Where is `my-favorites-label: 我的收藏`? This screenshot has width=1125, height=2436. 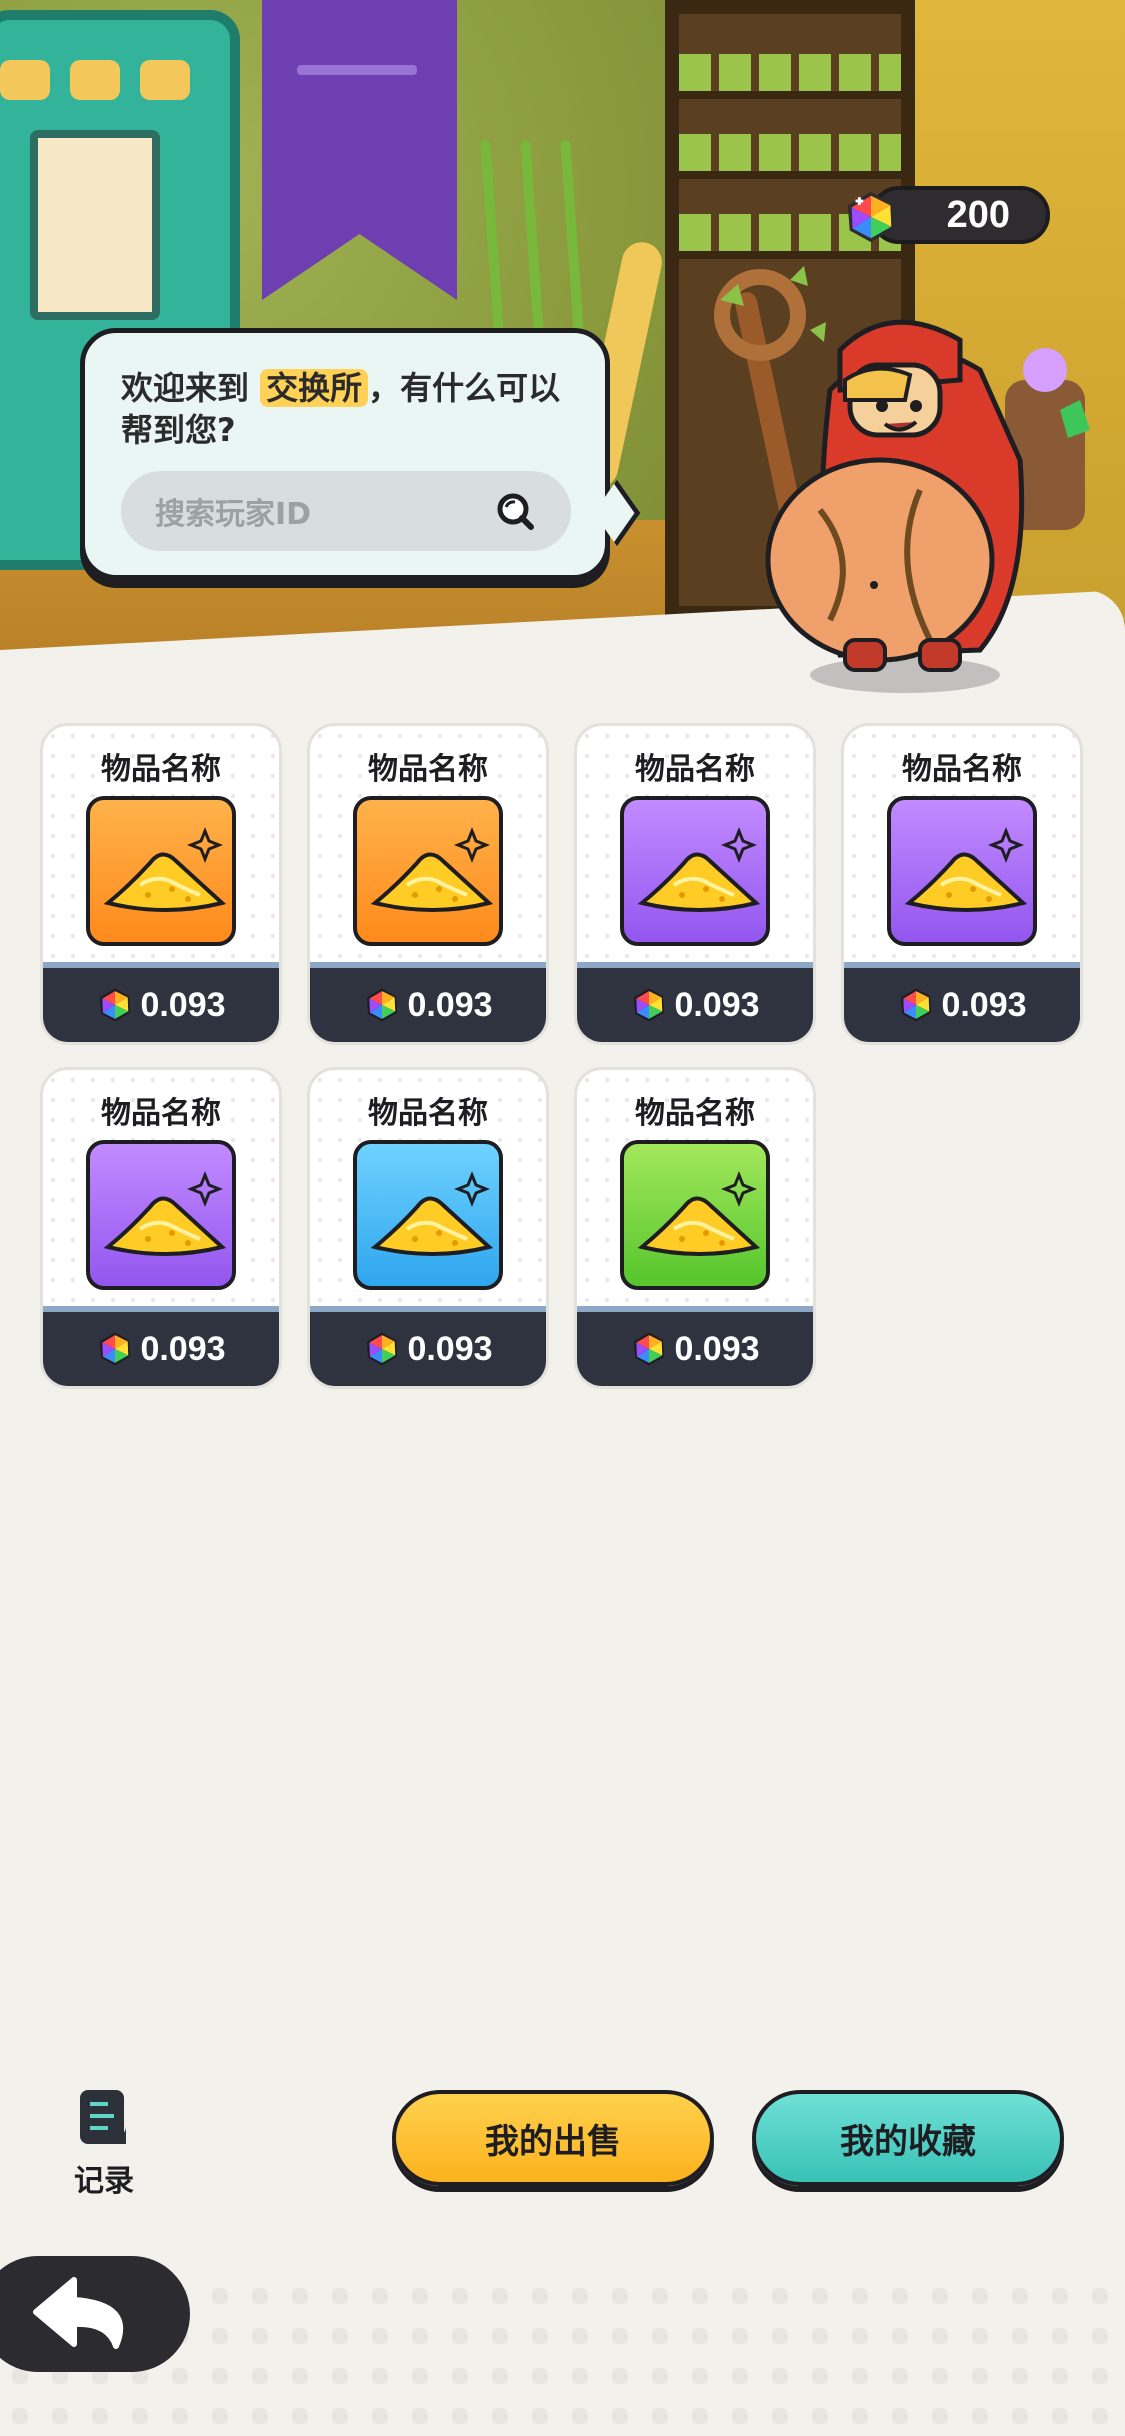 my-favorites-label: 我的收藏 is located at coordinates (908, 2141).